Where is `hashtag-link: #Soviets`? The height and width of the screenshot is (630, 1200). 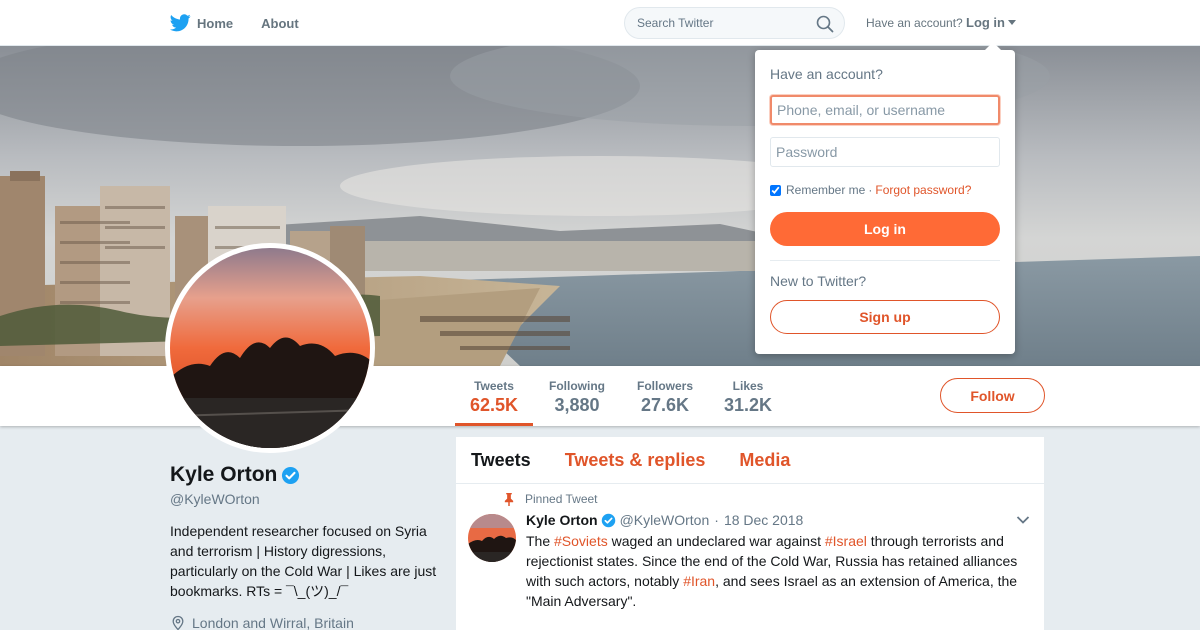 hashtag-link: #Soviets is located at coordinates (581, 541).